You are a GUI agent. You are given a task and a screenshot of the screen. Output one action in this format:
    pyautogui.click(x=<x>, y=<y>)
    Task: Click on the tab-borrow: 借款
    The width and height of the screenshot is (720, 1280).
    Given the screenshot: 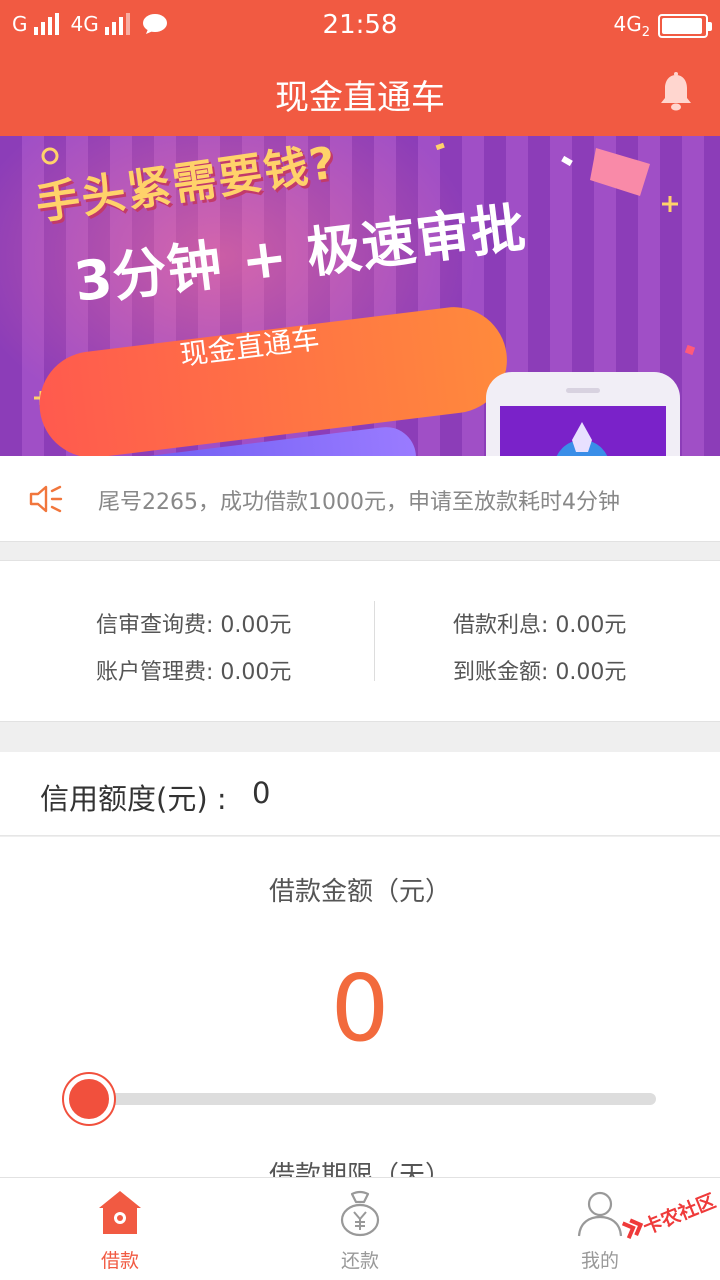 What is the action you would take?
    pyautogui.click(x=120, y=1229)
    